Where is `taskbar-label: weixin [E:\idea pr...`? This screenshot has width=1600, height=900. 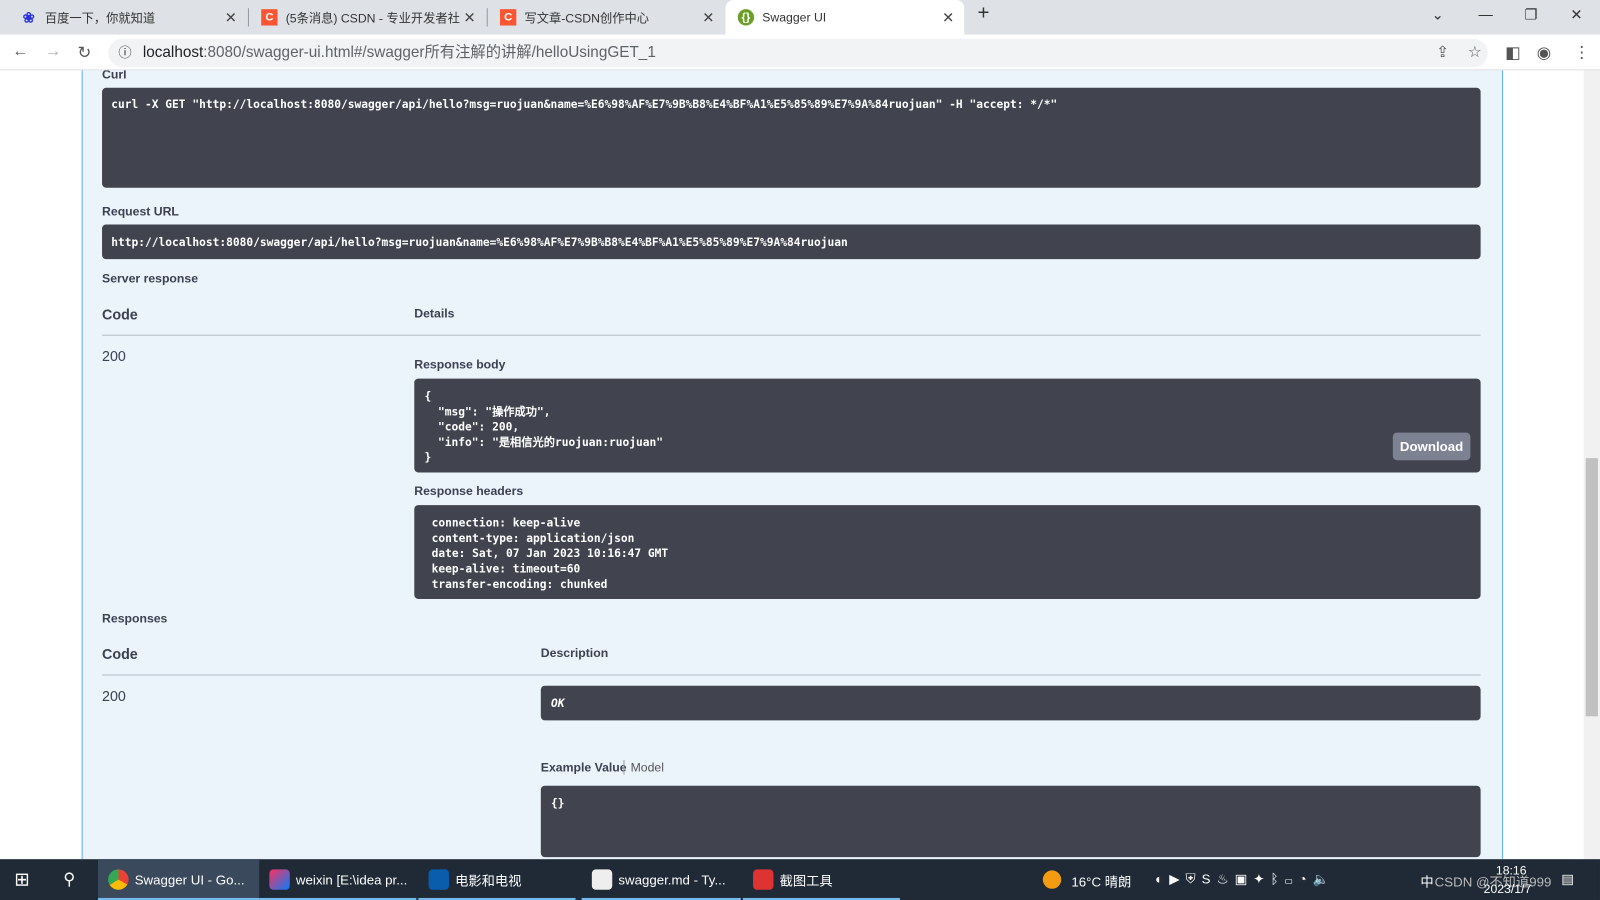
taskbar-label: weixin [E:\idea pr... is located at coordinates (351, 879).